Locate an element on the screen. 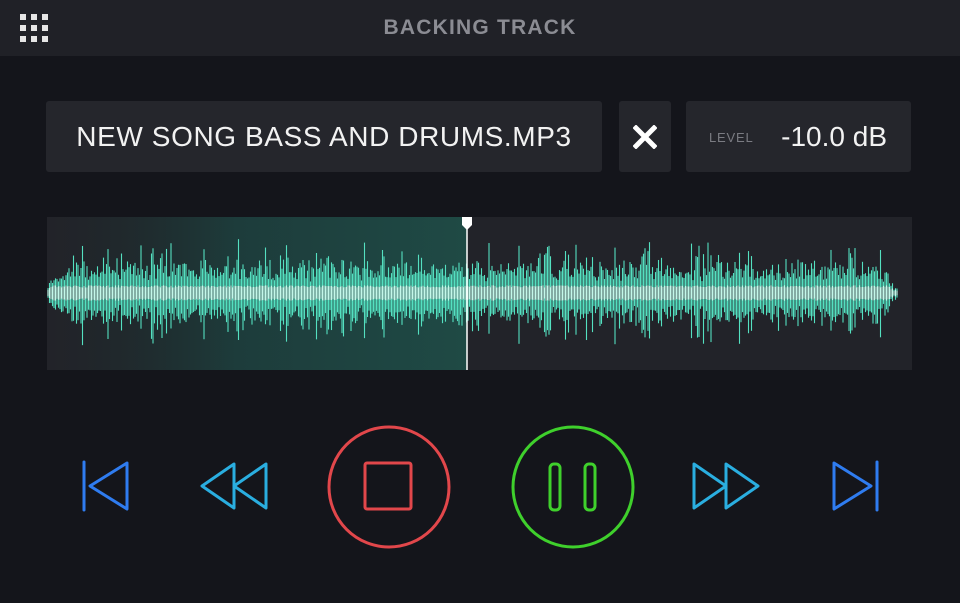 This screenshot has height=603, width=960. close-icon is located at coordinates (645, 136).